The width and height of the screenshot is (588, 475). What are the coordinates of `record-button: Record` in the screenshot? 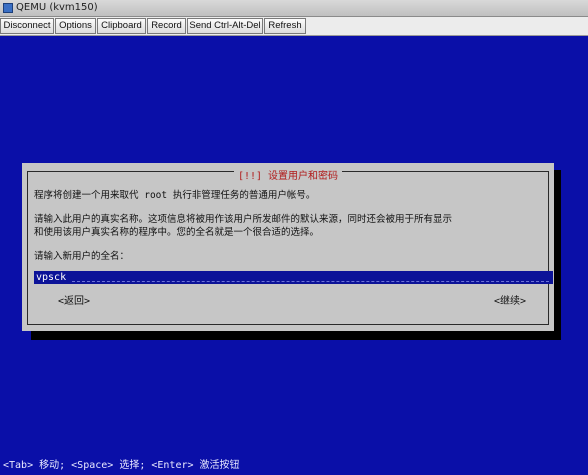 It's located at (166, 26).